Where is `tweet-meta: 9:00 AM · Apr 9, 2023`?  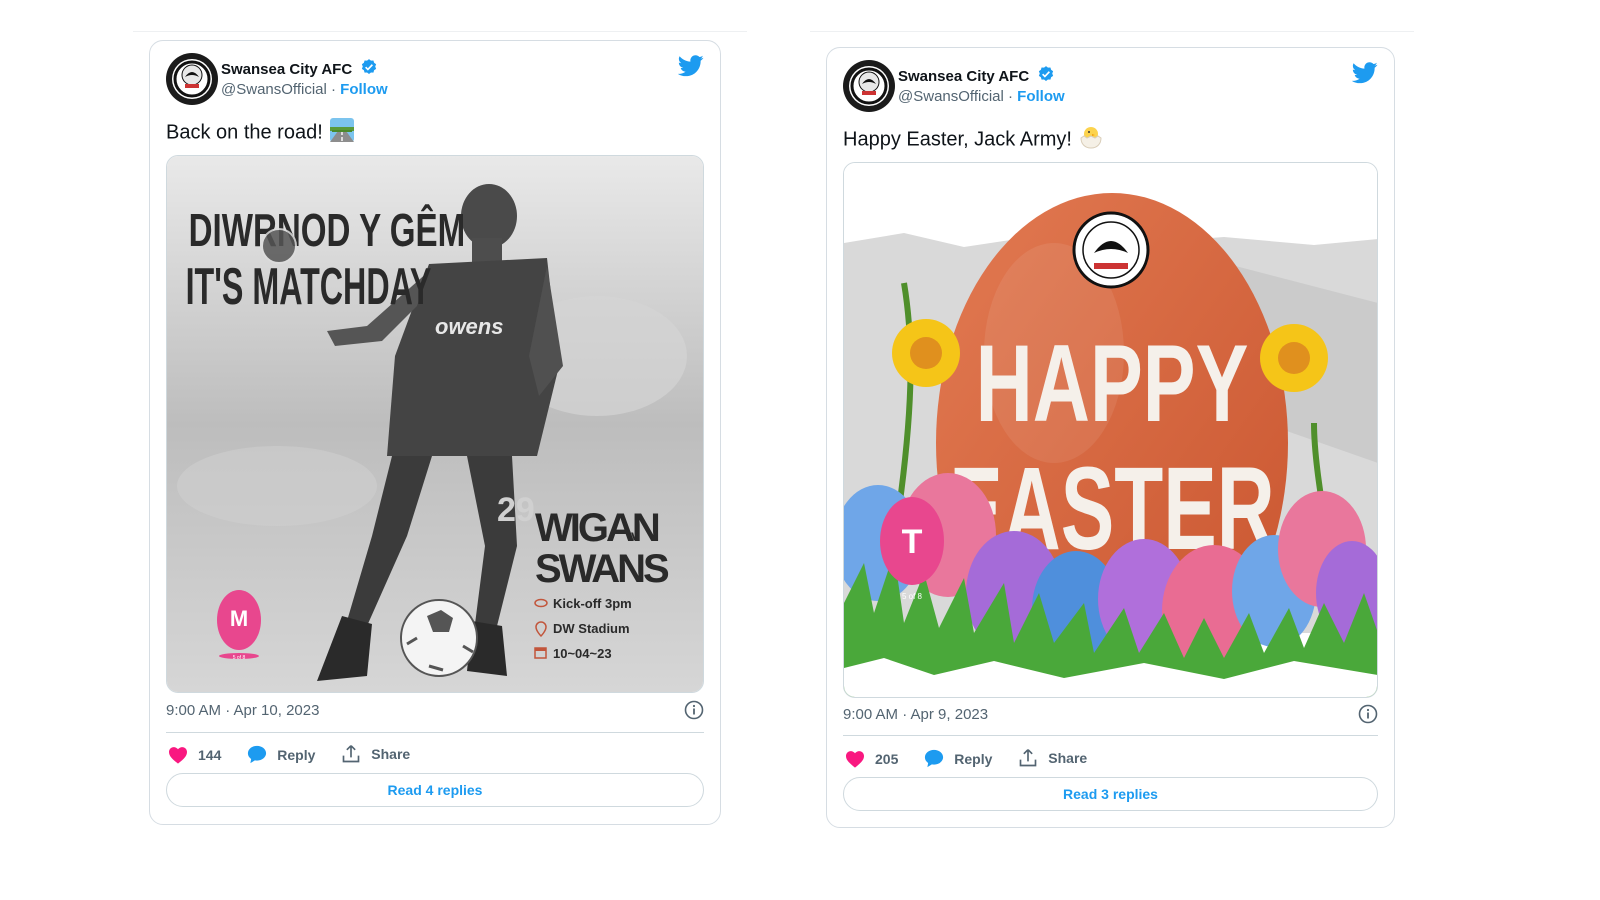 tweet-meta: 9:00 AM · Apr 9, 2023 is located at coordinates (1110, 714).